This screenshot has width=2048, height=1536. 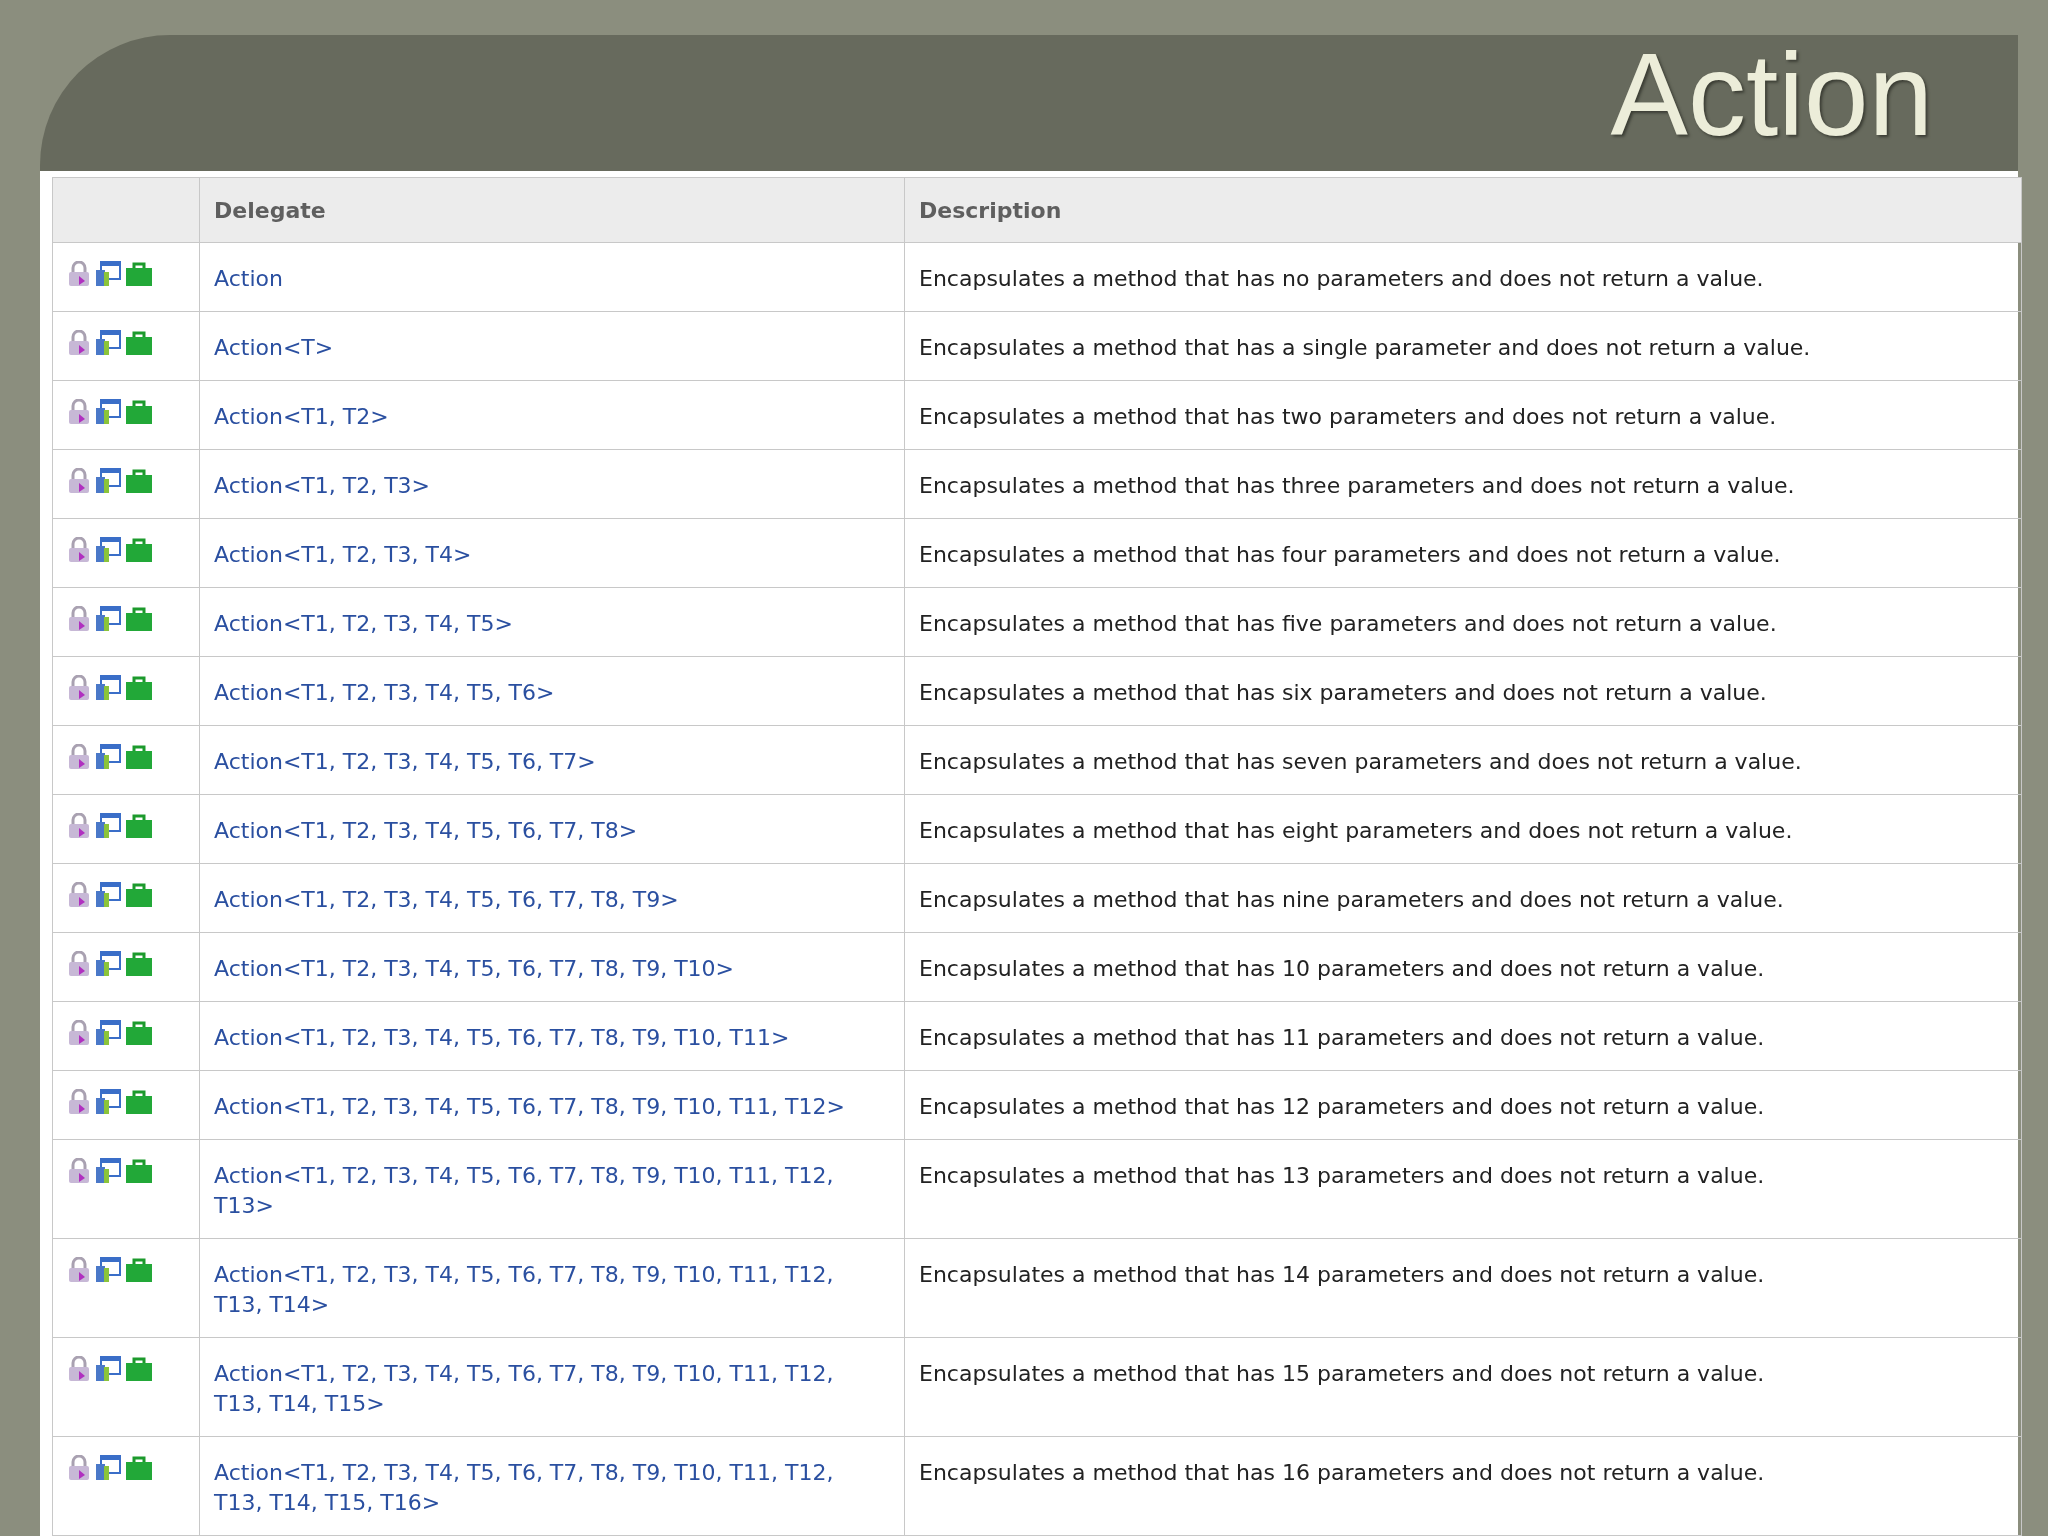 What do you see at coordinates (1342, 1472) in the screenshot?
I see `description-text: Encapsulates a method that has 16 parameters and does not return a value.` at bounding box center [1342, 1472].